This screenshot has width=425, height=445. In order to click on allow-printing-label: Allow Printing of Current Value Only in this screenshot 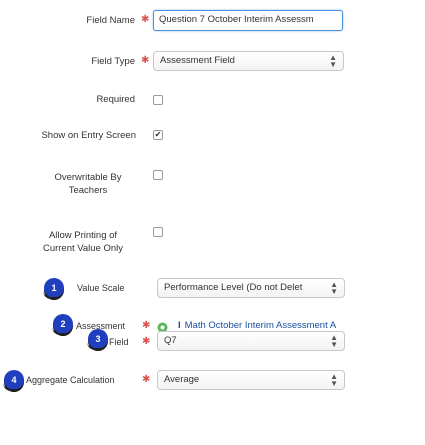, I will do `click(83, 242)`.